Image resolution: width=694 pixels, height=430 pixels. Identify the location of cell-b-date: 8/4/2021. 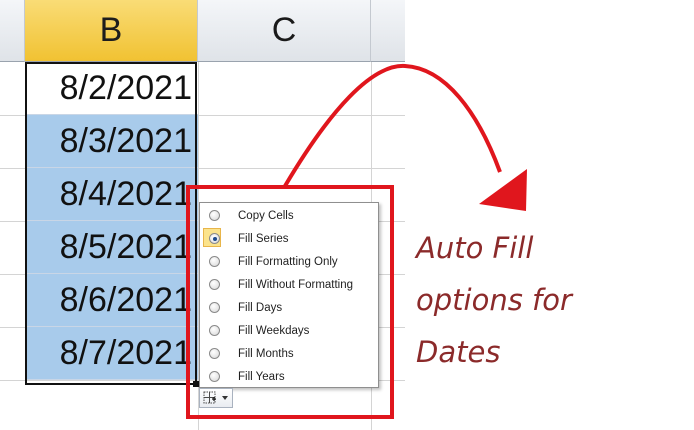
(111, 194).